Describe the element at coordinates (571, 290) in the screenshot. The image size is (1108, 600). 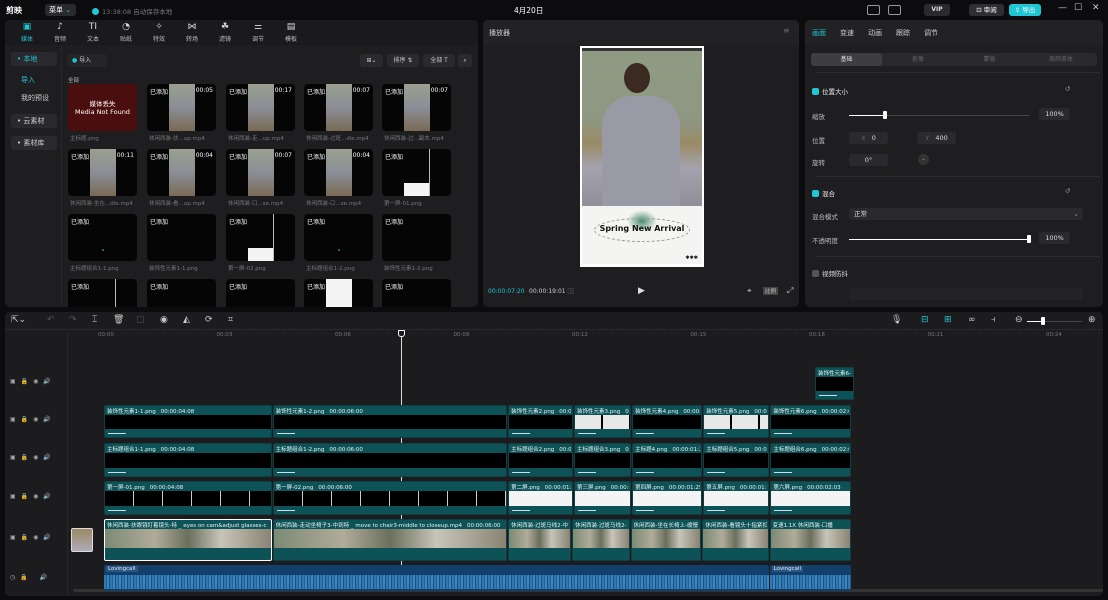
I see `waveform-icon: ▥` at that location.